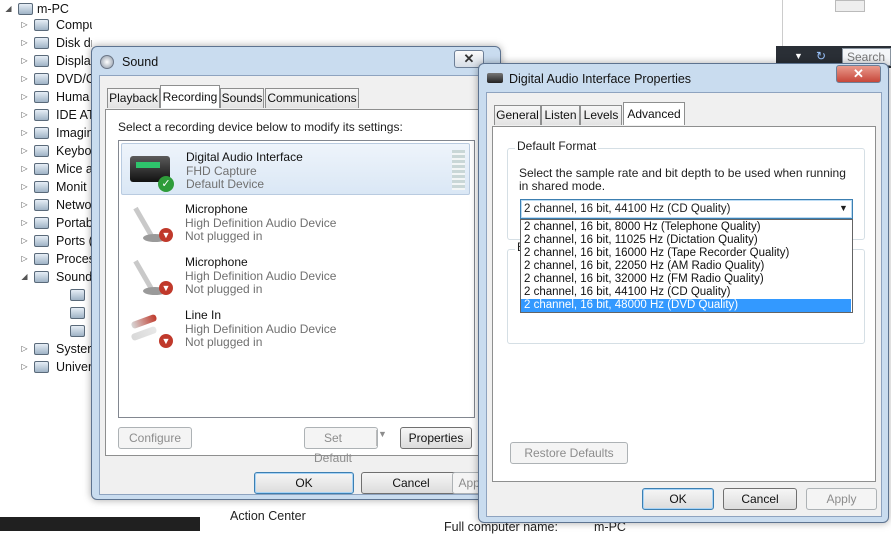 Image resolution: width=891 pixels, height=534 pixels. I want to click on tree-item: ▷ Portab, so click(46, 223).